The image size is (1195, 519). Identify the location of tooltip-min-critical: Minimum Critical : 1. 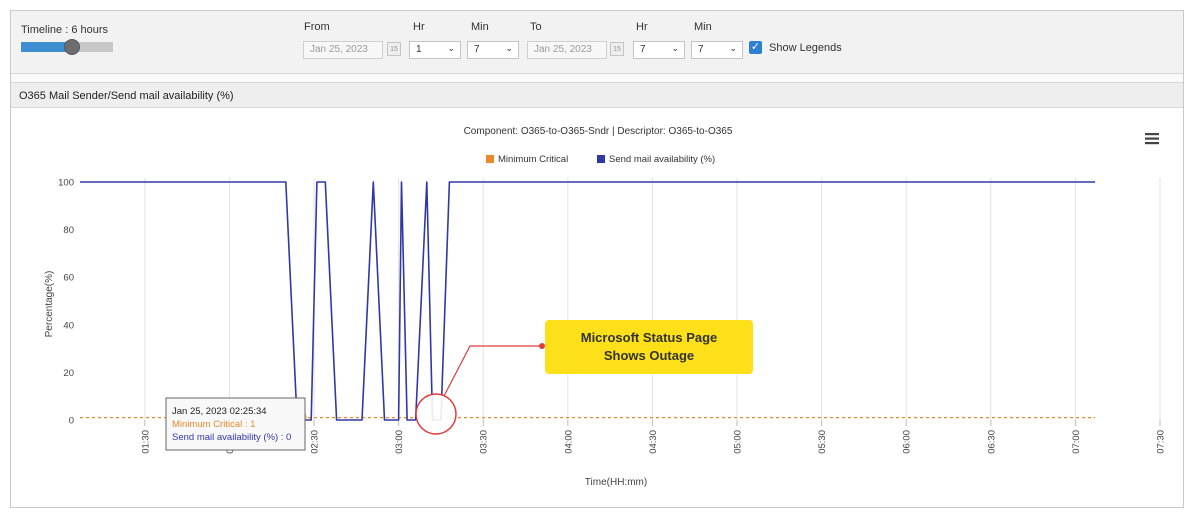
(213, 424).